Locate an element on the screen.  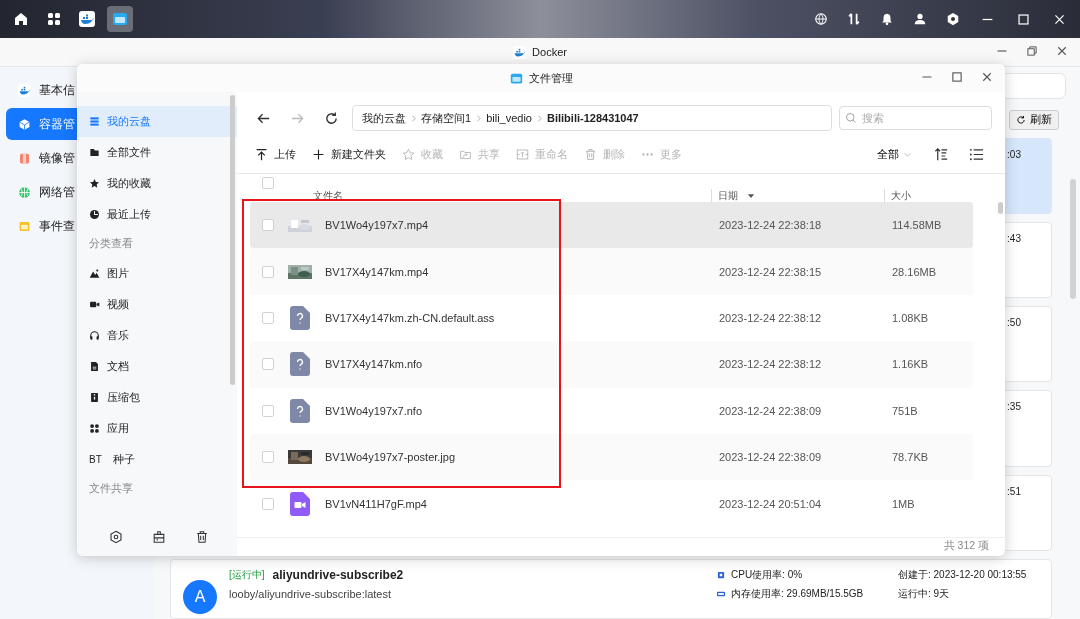
file-name: BV1vN411H7gF.mp4 is located at coordinates (376, 503).